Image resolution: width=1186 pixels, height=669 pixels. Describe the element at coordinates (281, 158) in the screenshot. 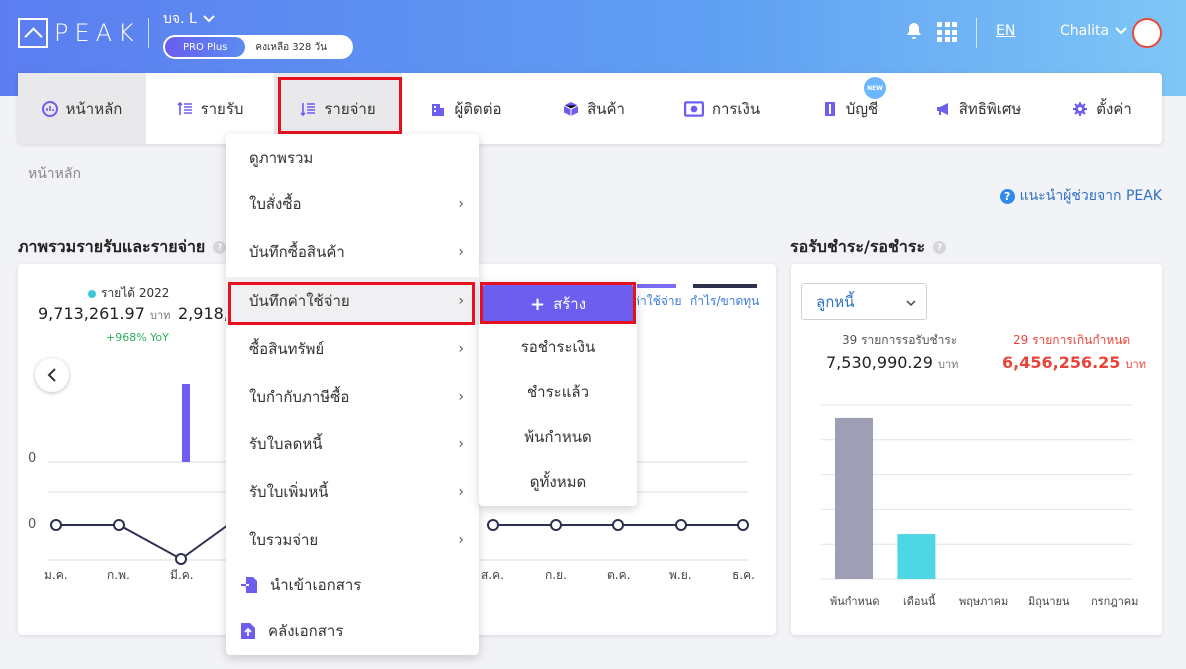

I see `menu-label: ดูภาพรวม` at that location.